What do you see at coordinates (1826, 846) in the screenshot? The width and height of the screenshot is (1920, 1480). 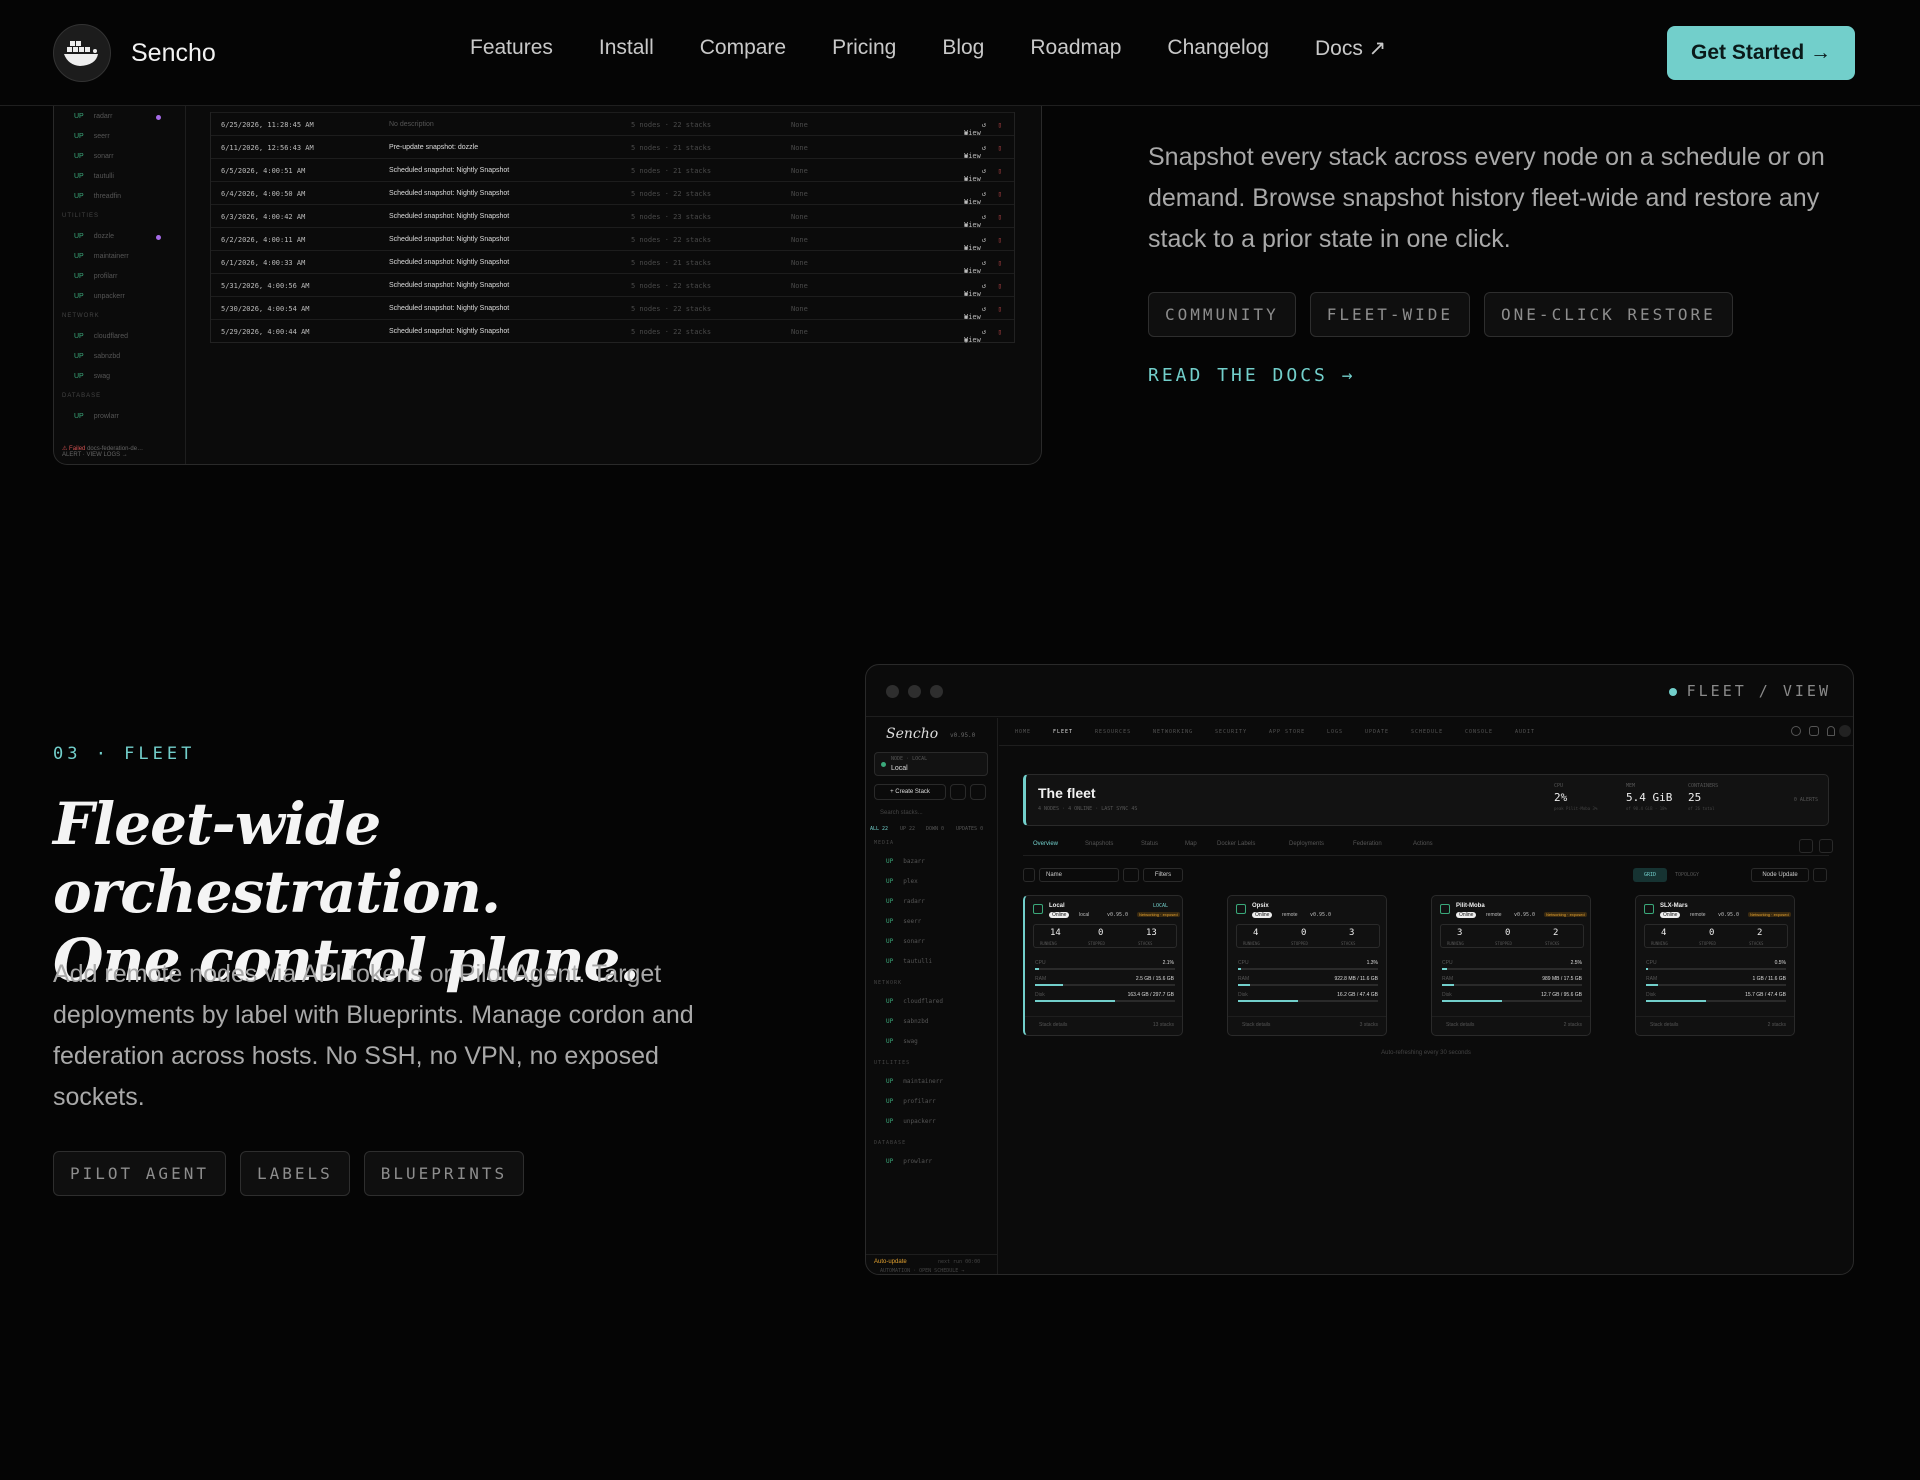 I see `export-icon` at bounding box center [1826, 846].